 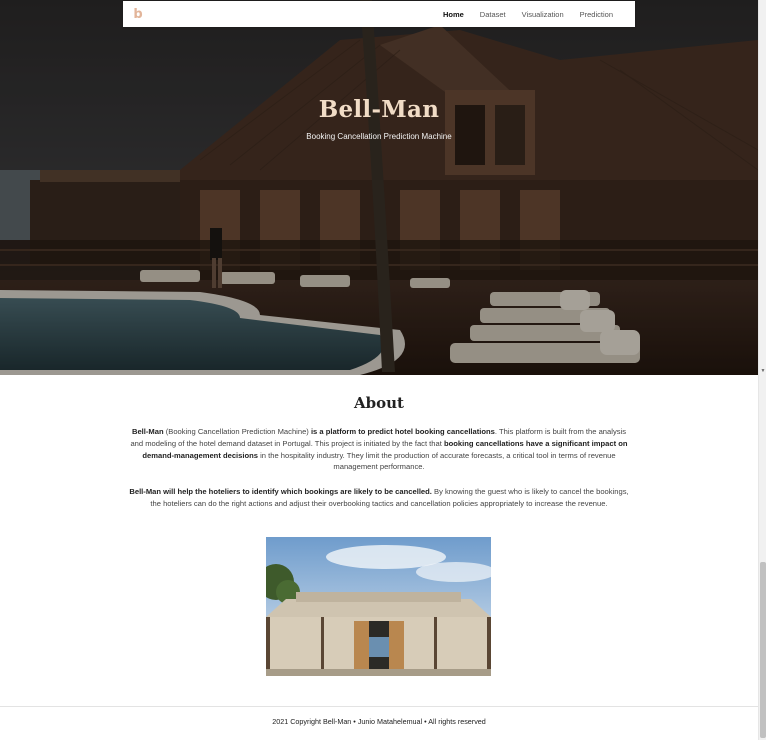 What do you see at coordinates (379, 403) in the screenshot?
I see `about-title: About` at bounding box center [379, 403].